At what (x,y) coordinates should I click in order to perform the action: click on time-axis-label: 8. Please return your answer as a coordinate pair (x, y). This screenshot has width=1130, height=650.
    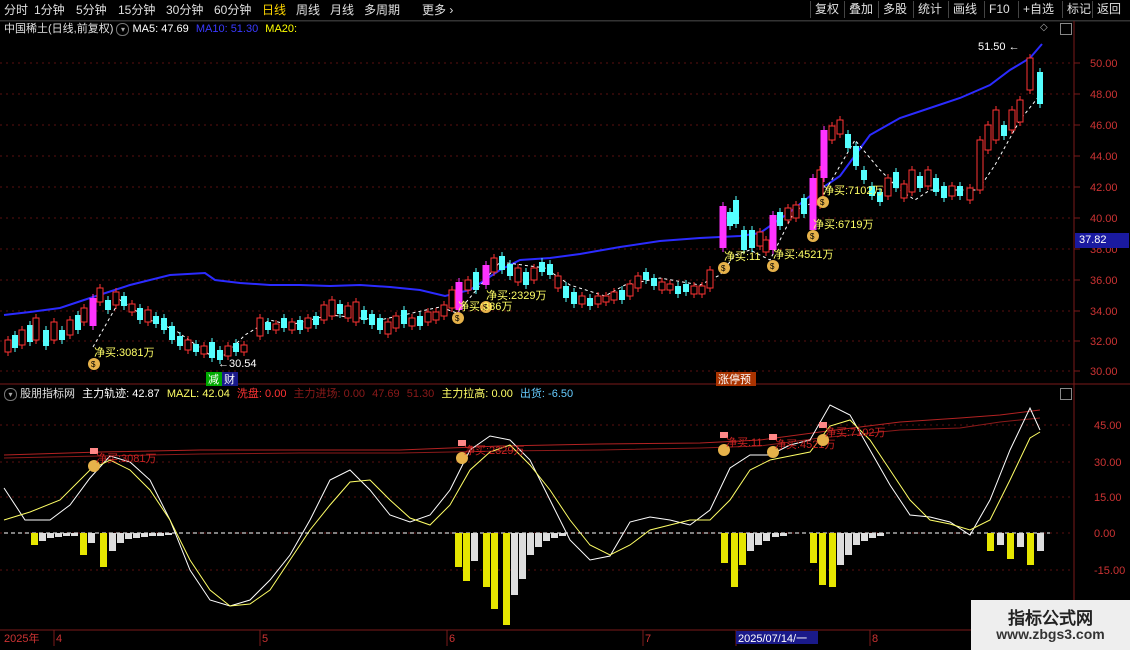
    Looking at the image, I should click on (875, 639).